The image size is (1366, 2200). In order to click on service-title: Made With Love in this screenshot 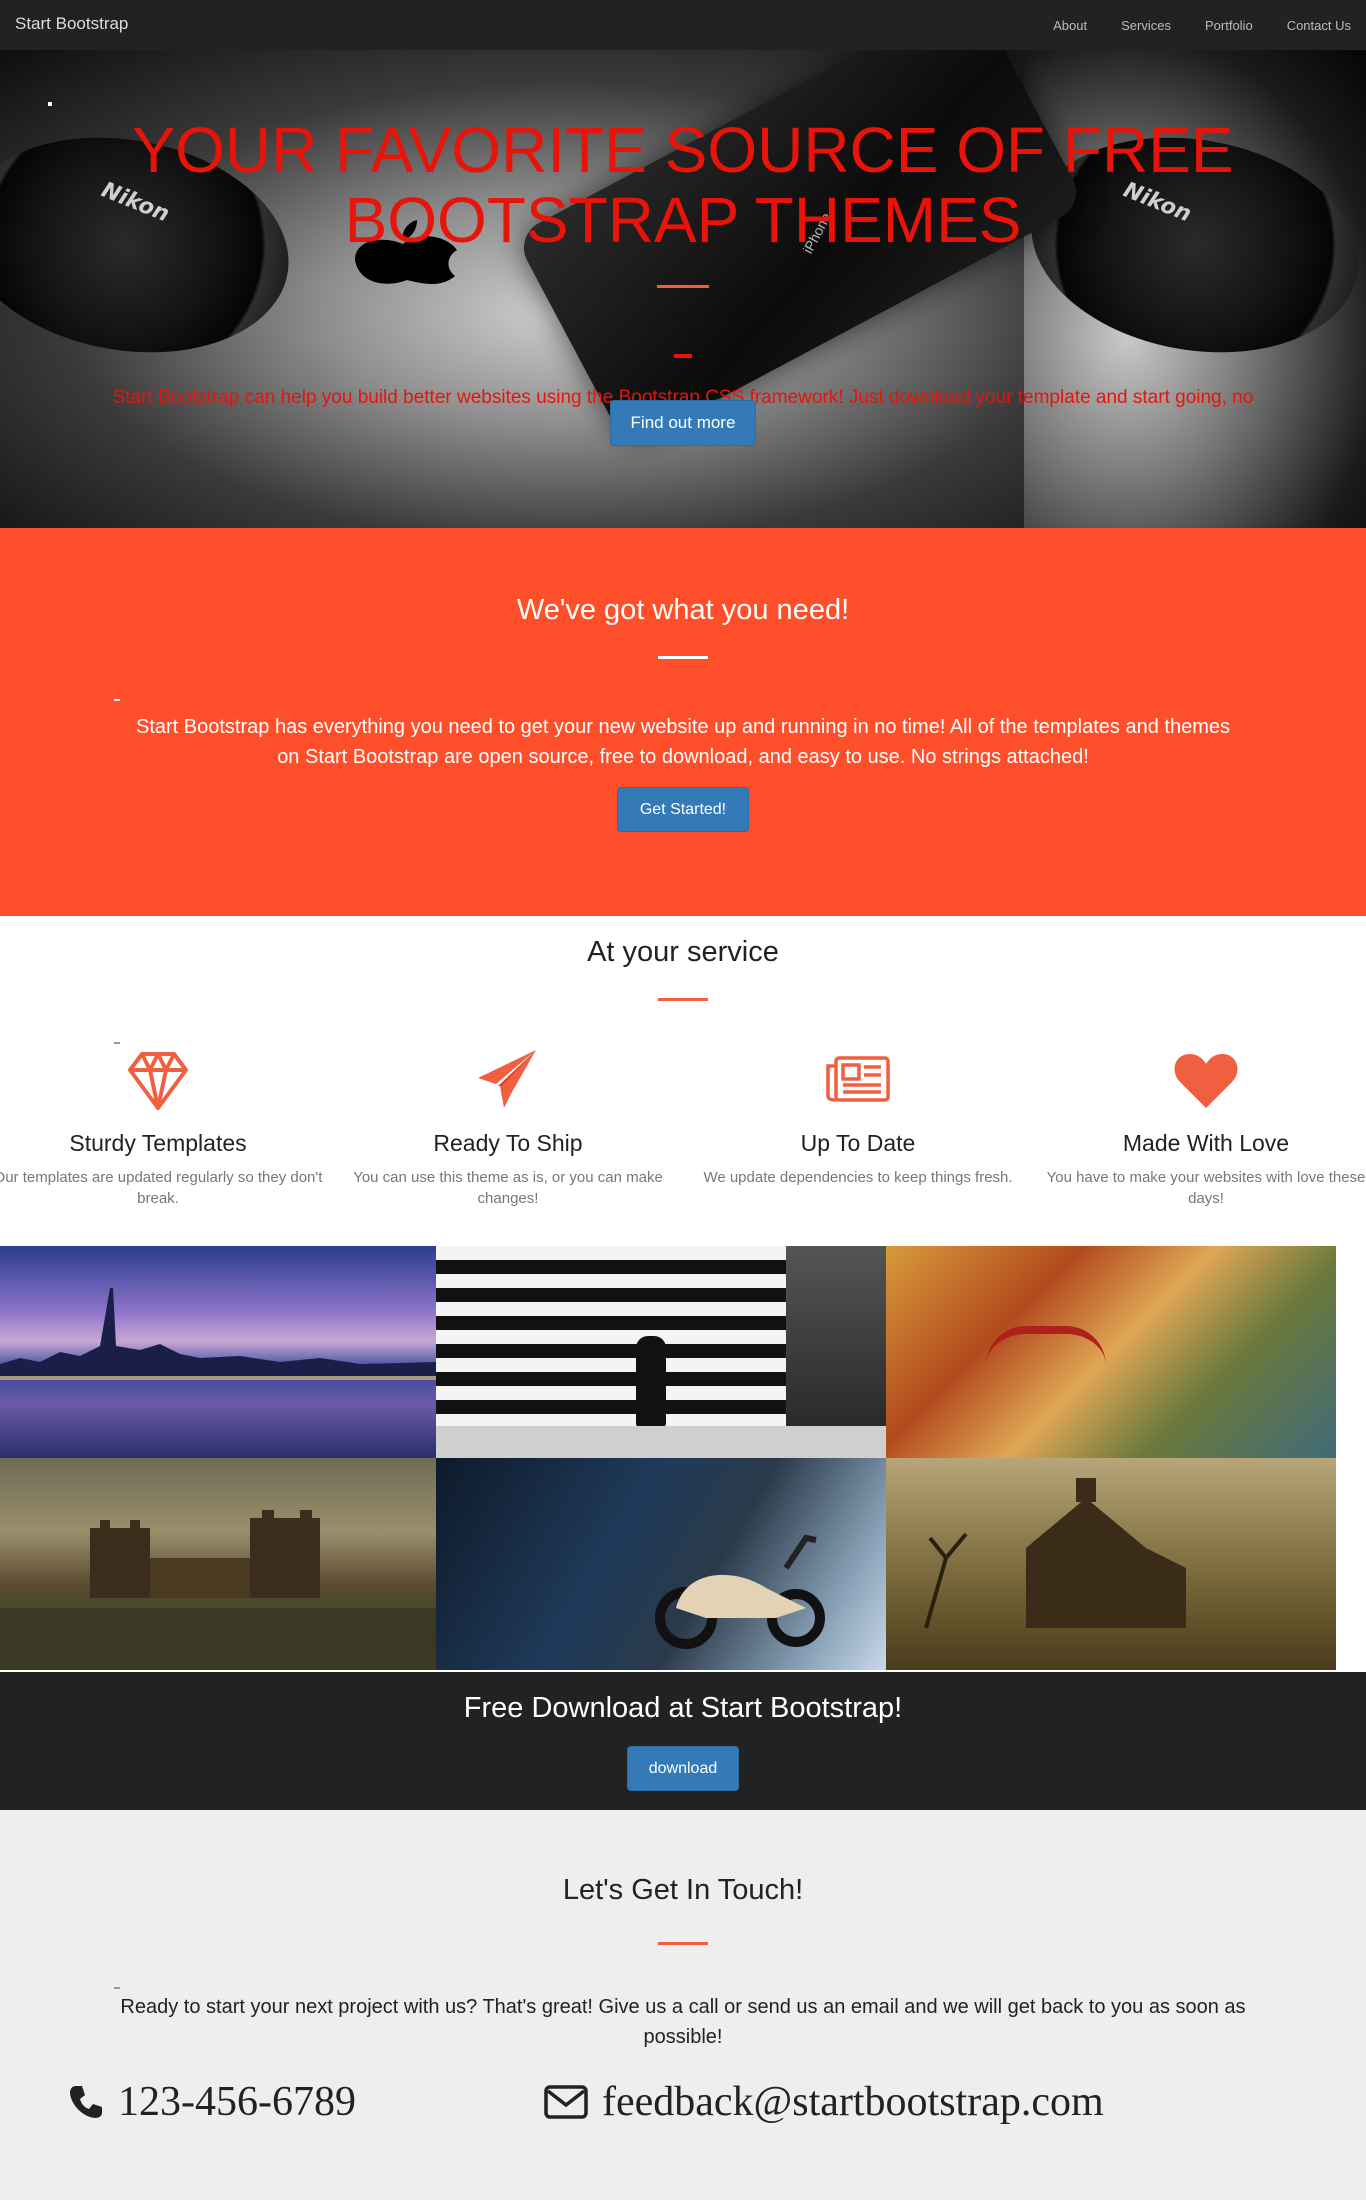, I will do `click(1206, 1143)`.